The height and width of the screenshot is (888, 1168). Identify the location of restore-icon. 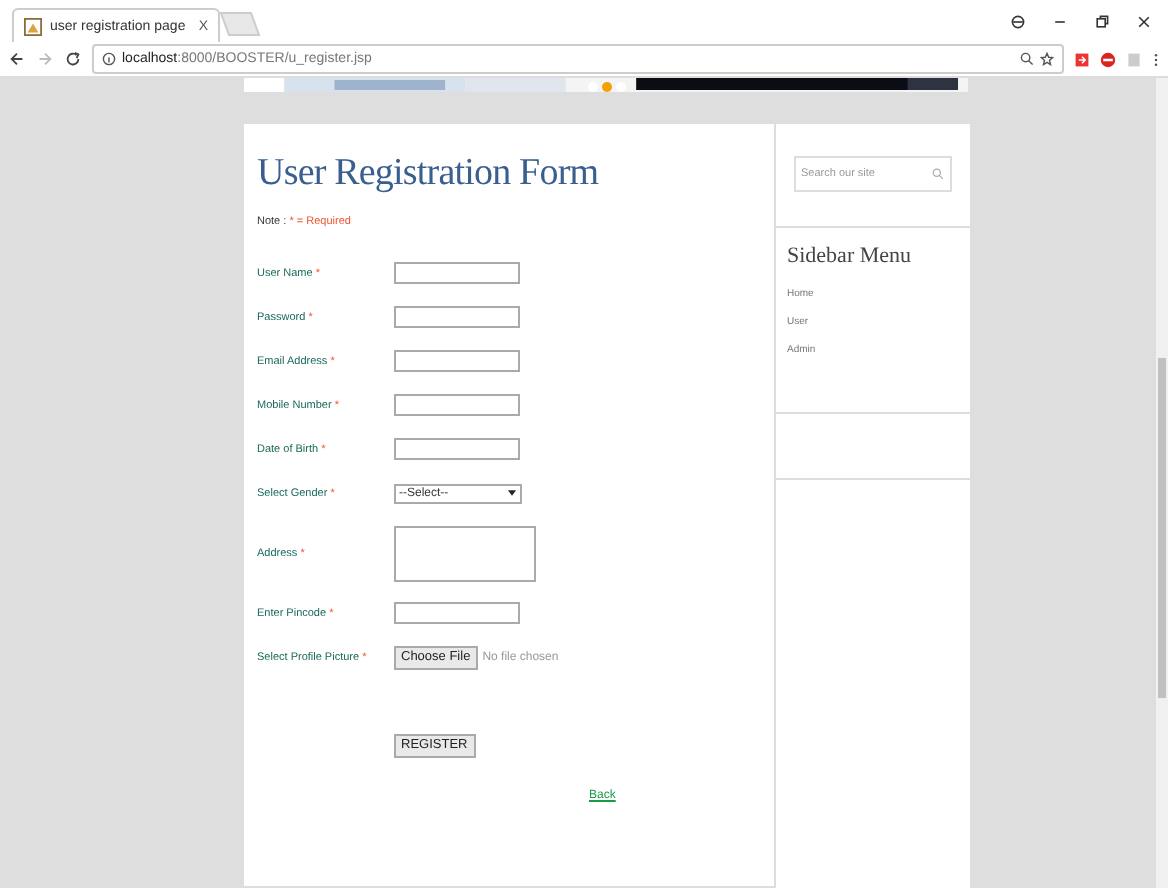
(1102, 21).